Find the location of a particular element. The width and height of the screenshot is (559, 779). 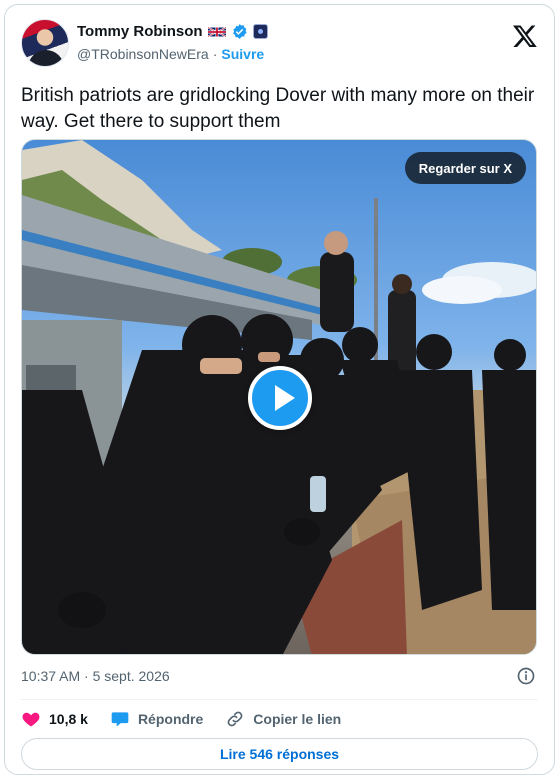

author-handle-row: @TRobinsonNewEra · Suivre is located at coordinates (170, 54).